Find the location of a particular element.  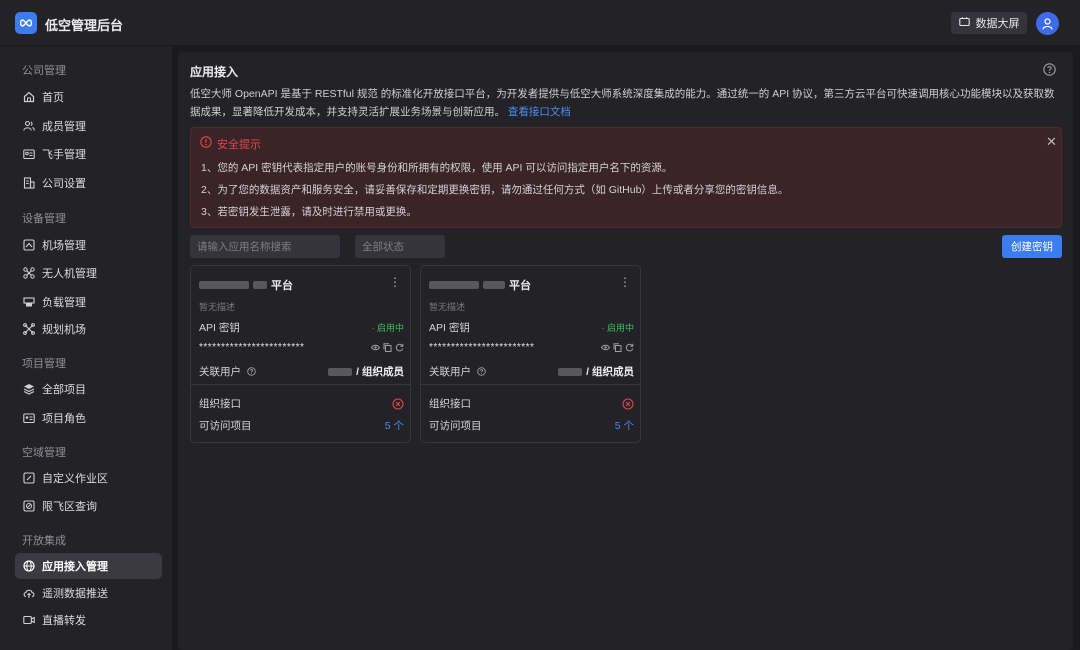

sidebar-item-label: 遥测数据推送 is located at coordinates (75, 594).